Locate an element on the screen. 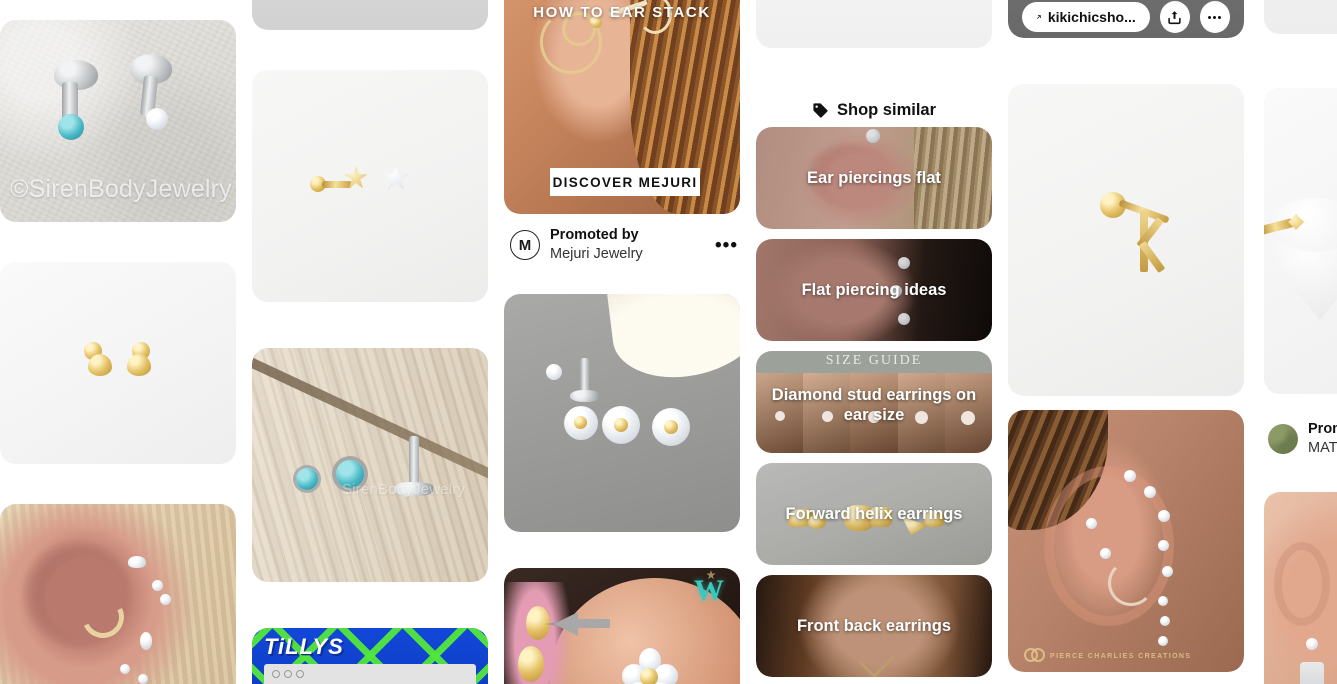 This screenshot has width=1337, height=684. promoted-by-footer: M Promoted by Mejuri Jewelry ••• is located at coordinates (624, 245).